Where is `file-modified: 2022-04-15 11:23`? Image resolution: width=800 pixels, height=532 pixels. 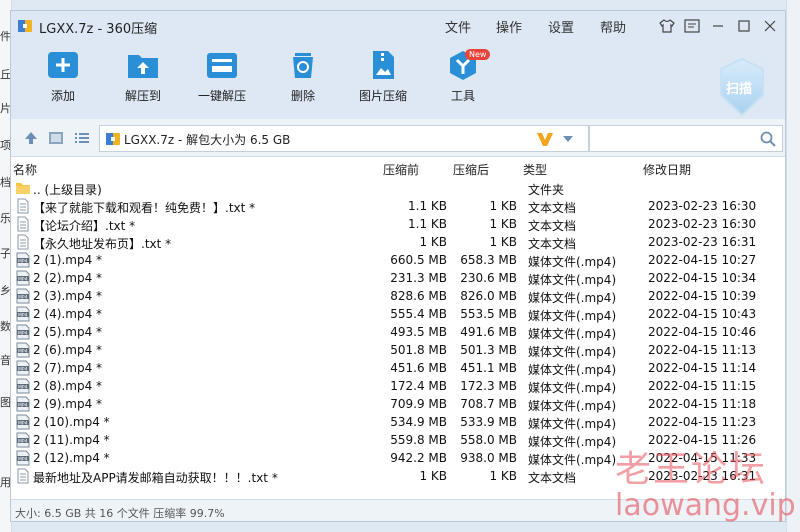 file-modified: 2022-04-15 11:23 is located at coordinates (702, 422).